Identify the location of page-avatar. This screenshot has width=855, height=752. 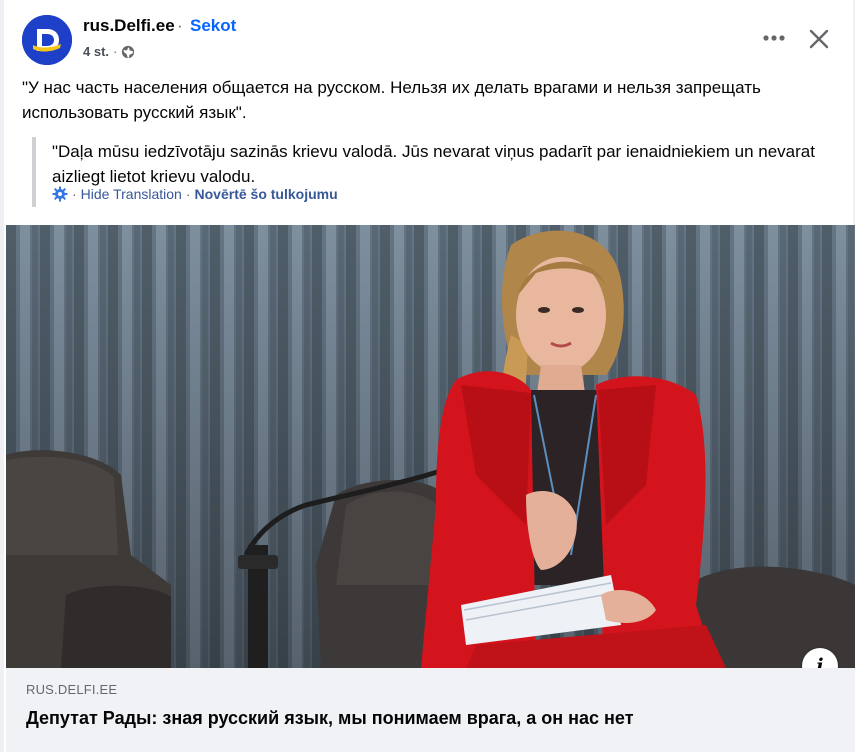
(47, 40).